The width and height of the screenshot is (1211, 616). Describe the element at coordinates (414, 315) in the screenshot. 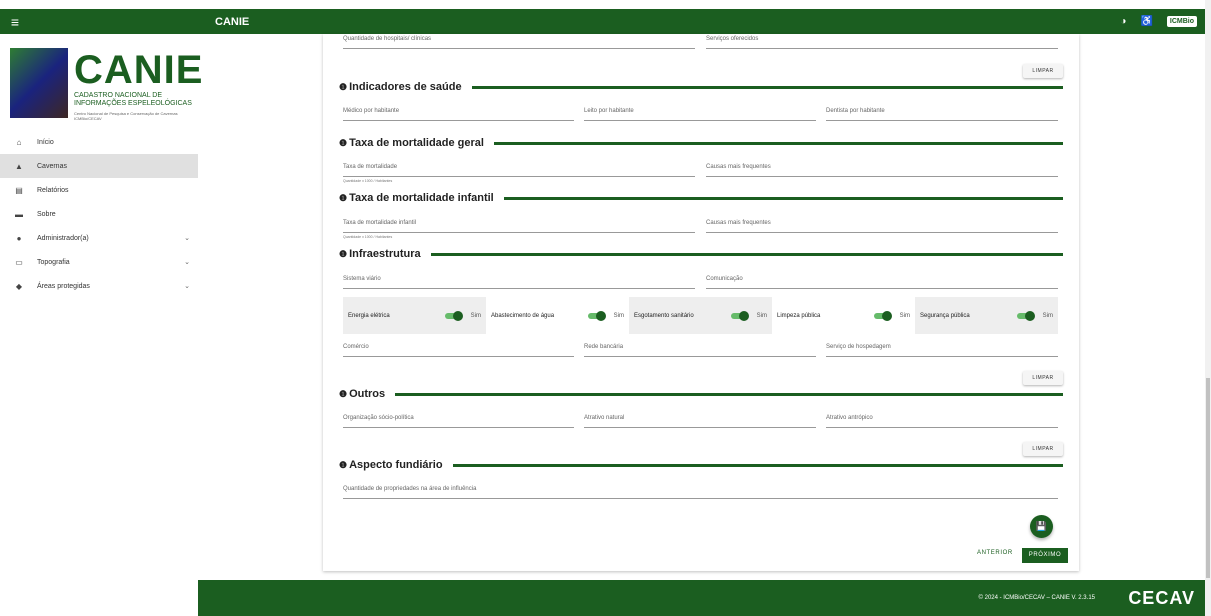

I see `switch-energia: Energia elétrica Sim` at that location.